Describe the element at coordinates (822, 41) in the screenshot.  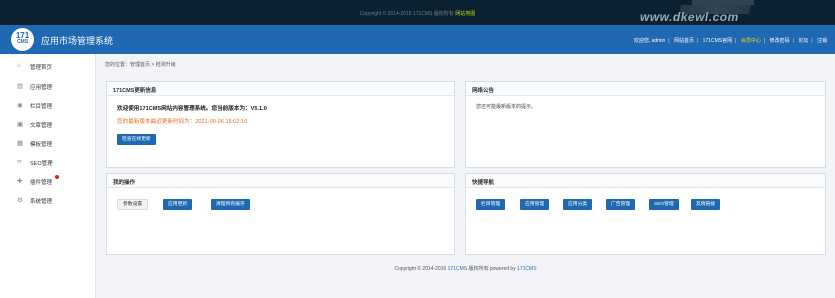
I see `nav-logout: 注销` at that location.